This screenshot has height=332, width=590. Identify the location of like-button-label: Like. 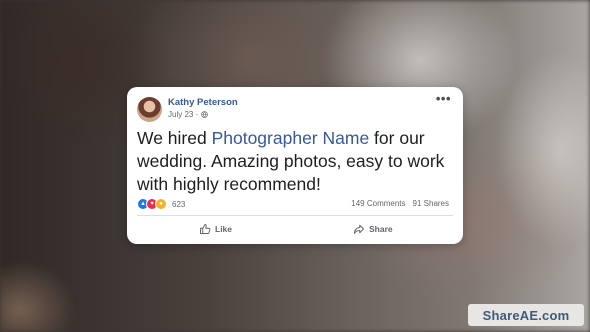
(224, 229).